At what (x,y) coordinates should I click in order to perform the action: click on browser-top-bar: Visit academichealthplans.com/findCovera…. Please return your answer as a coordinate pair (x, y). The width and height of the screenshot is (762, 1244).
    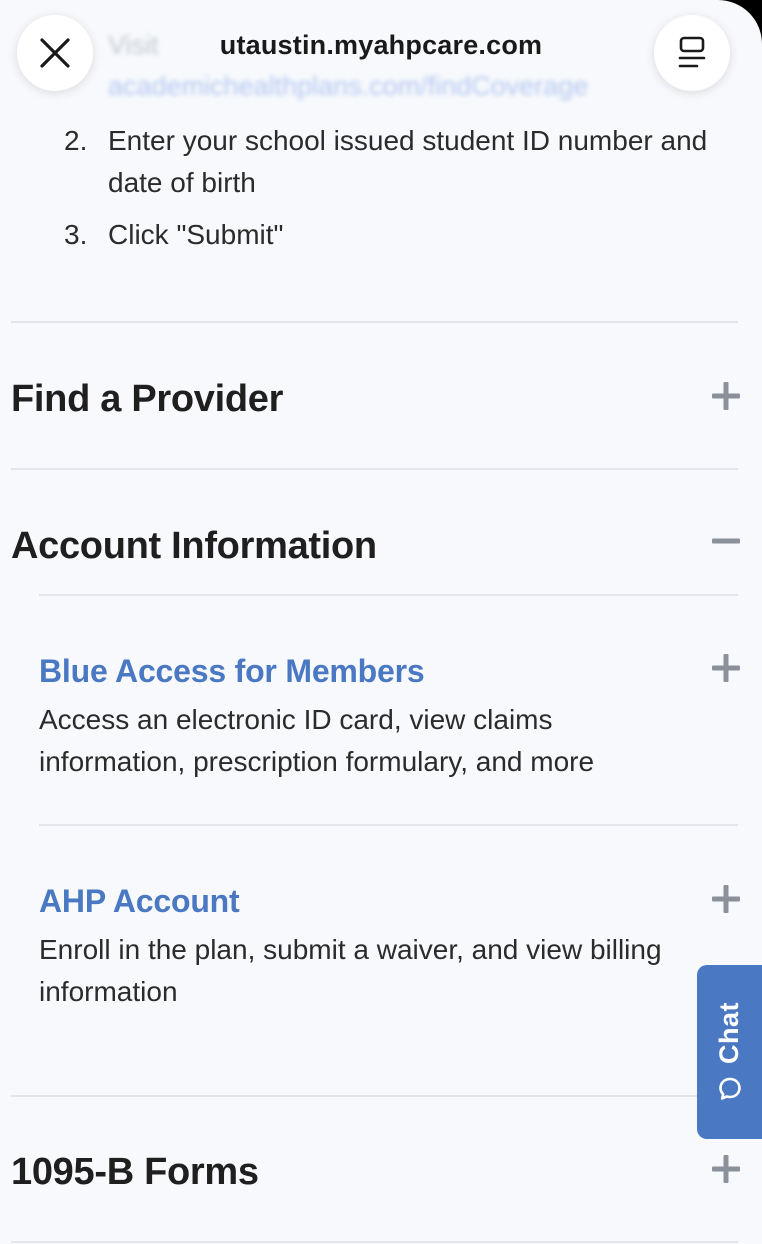
    Looking at the image, I should click on (381, 55).